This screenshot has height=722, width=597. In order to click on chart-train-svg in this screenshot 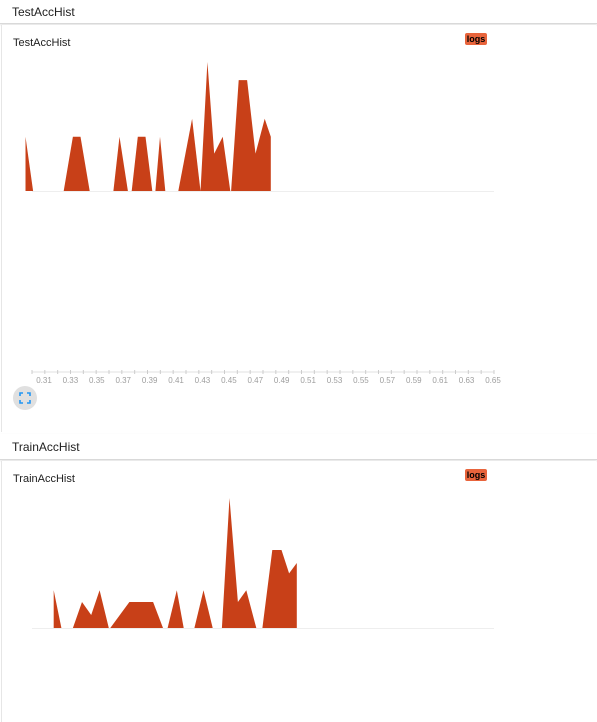, I will do `click(263, 563)`.